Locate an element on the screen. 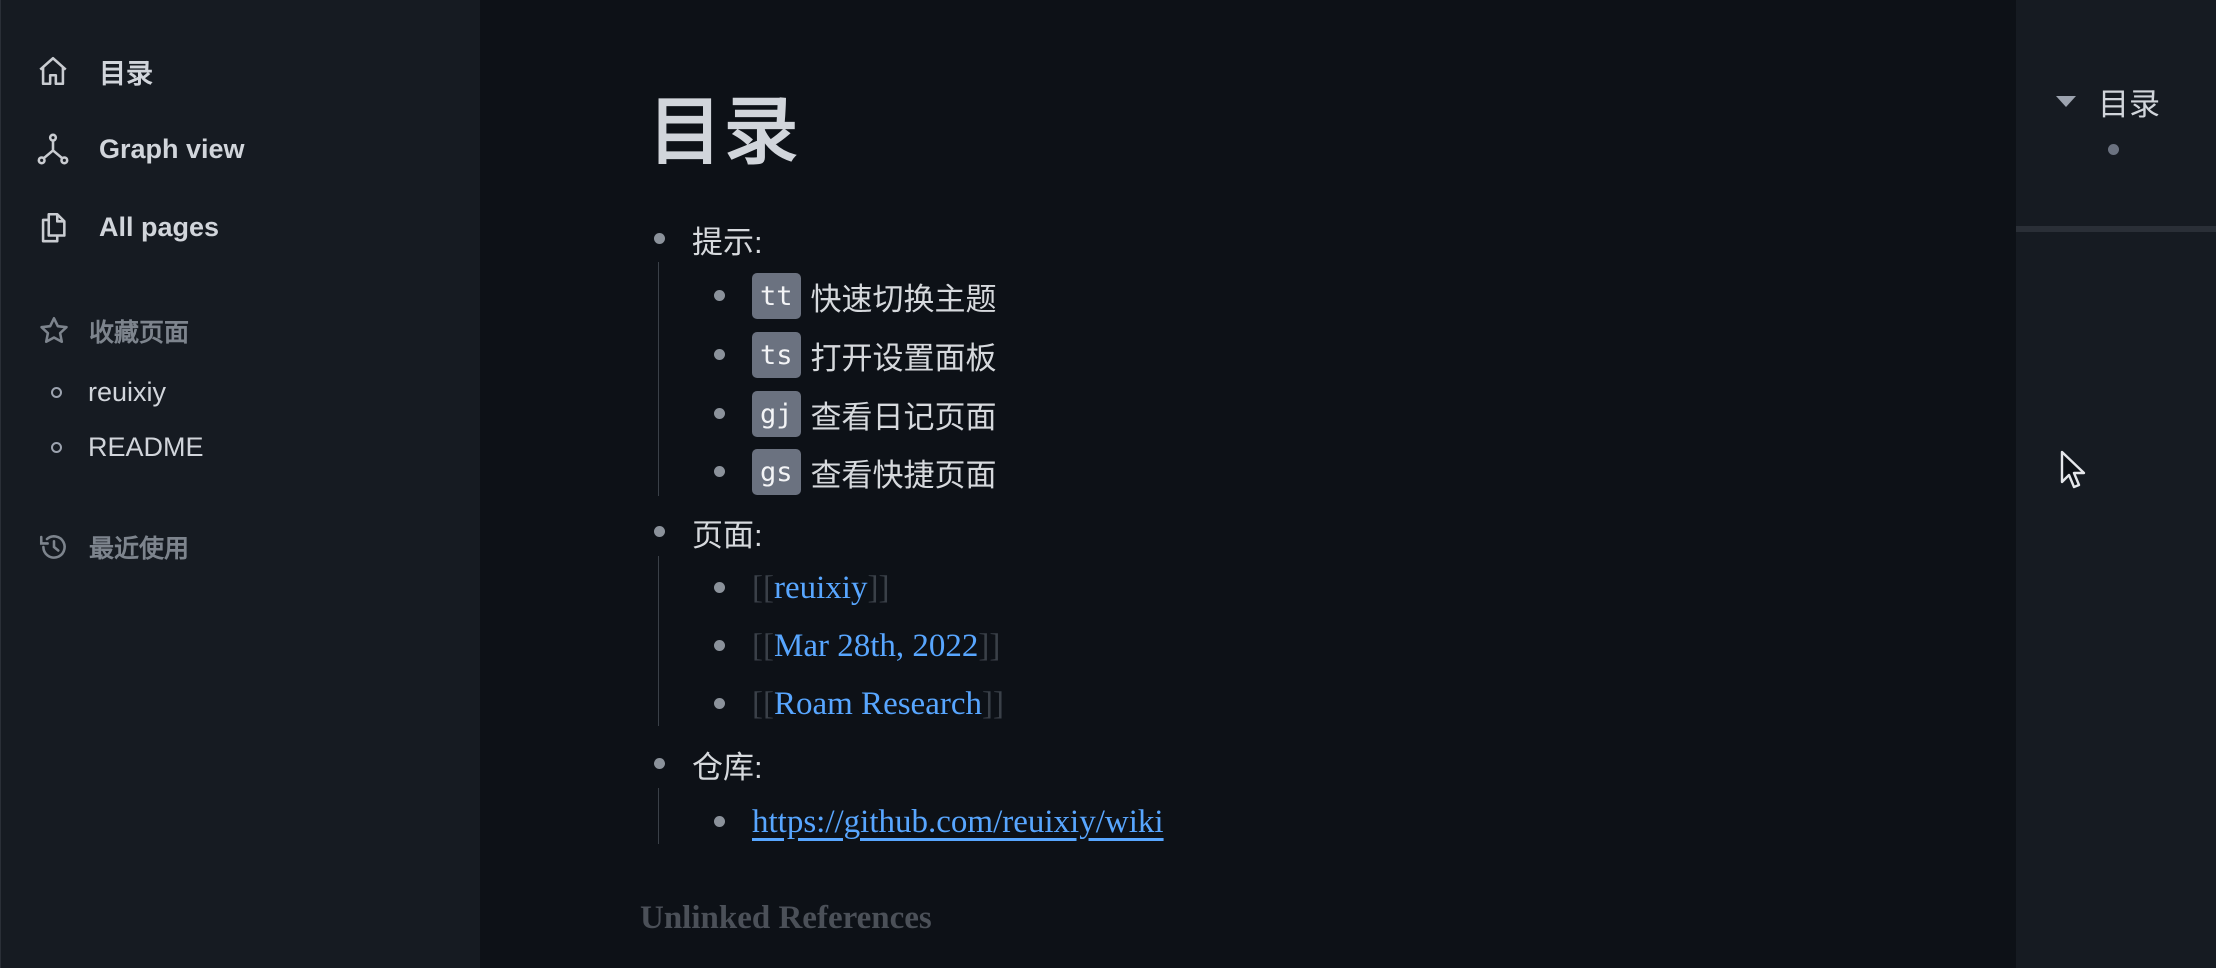  toc-title: 目录 is located at coordinates (2129, 104).